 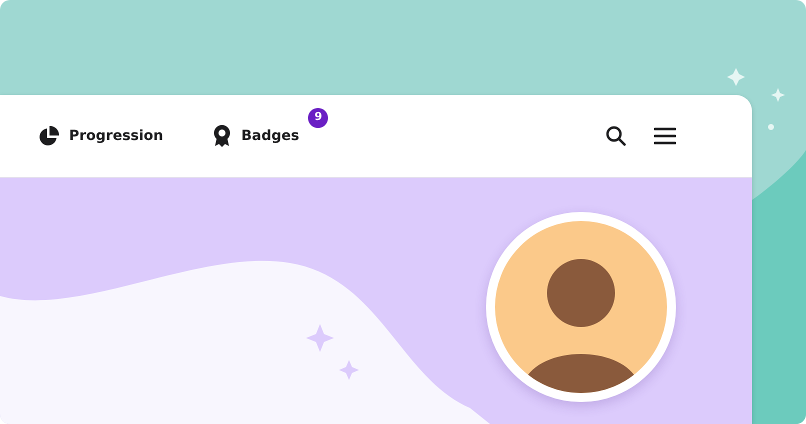 I want to click on pie-chart-icon, so click(x=48, y=136).